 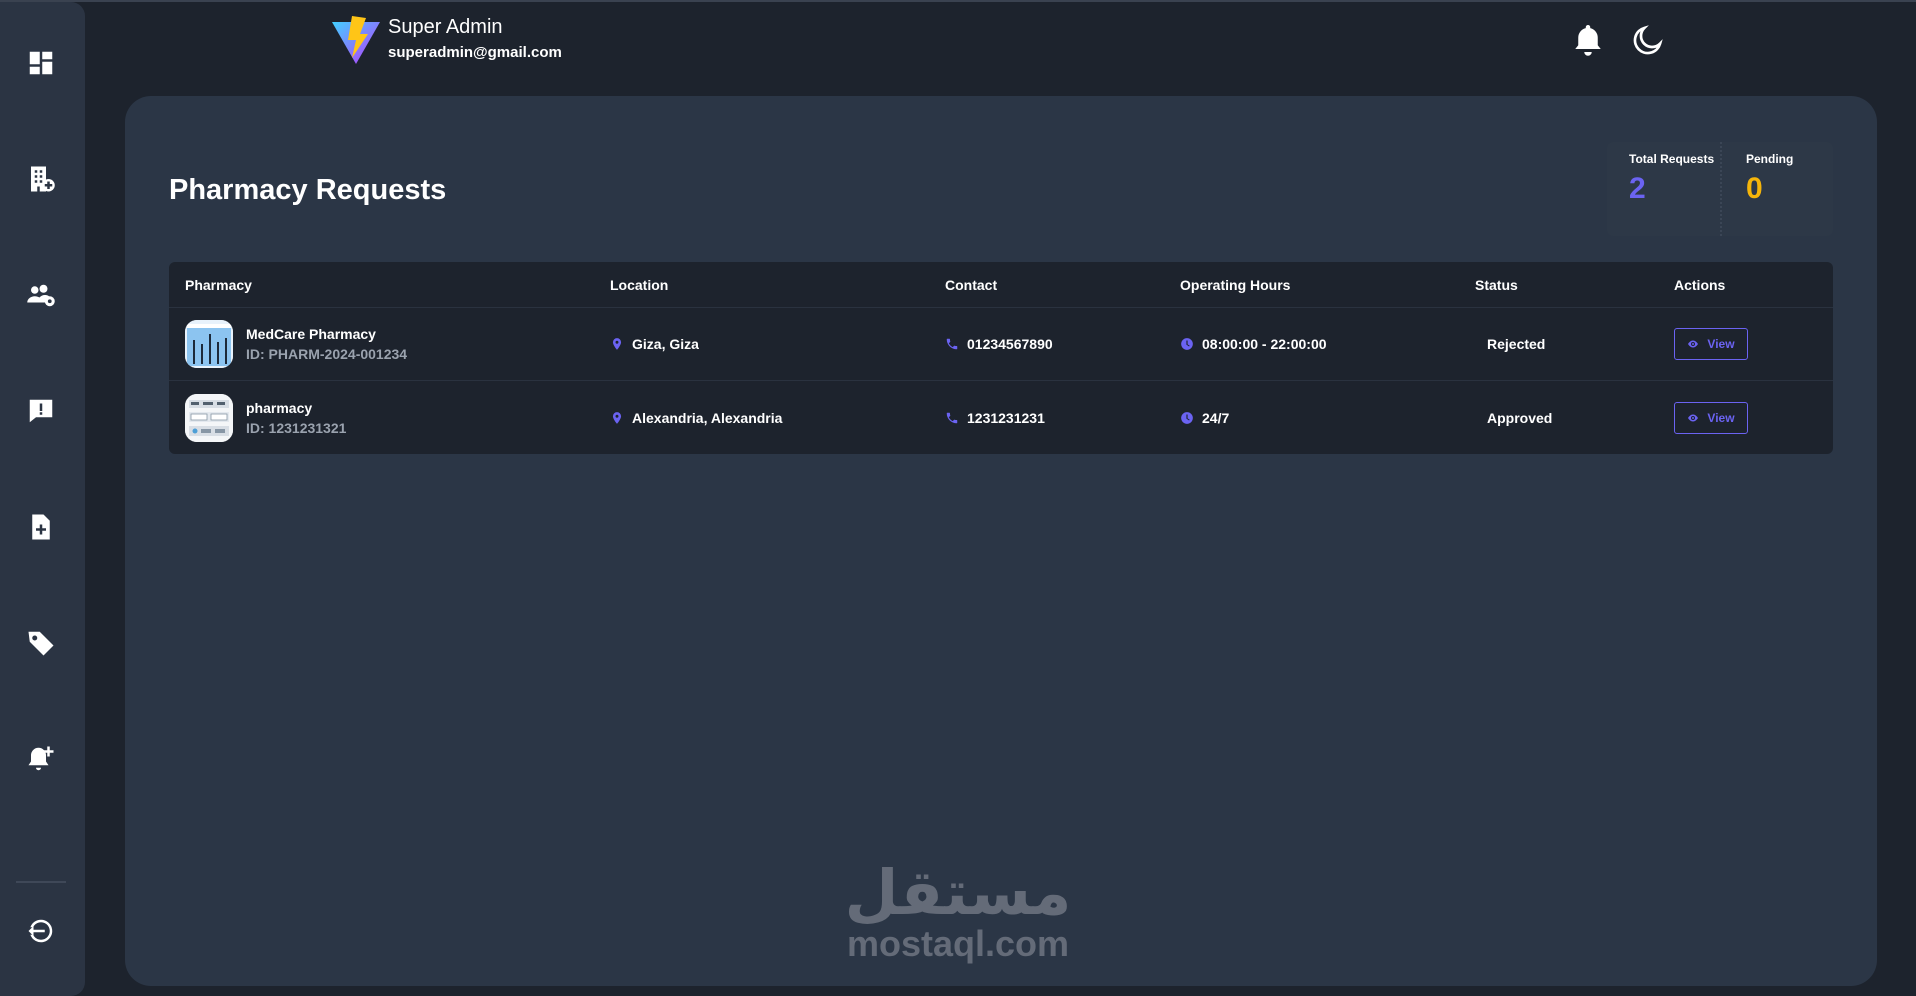 What do you see at coordinates (307, 190) in the screenshot?
I see `page-title: Pharmacy Requests` at bounding box center [307, 190].